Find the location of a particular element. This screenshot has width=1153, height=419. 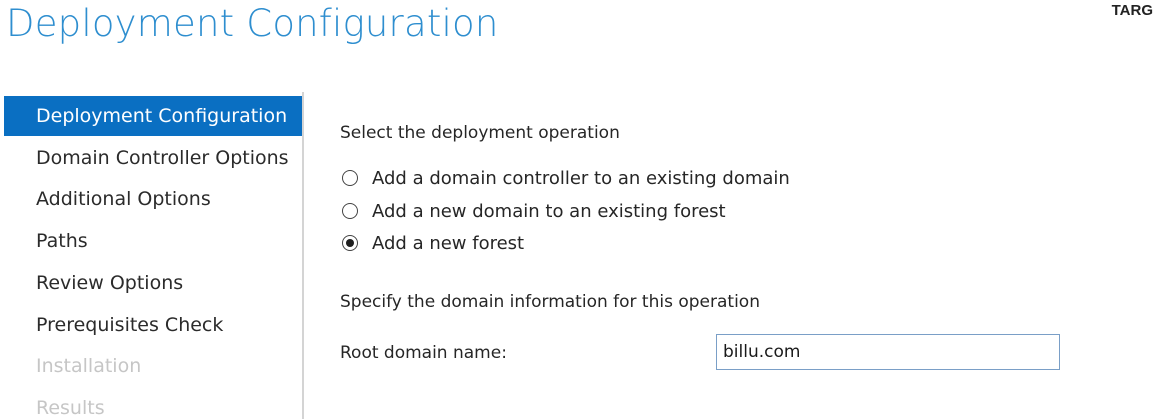

radio-label: Add a new forest is located at coordinates (448, 243).